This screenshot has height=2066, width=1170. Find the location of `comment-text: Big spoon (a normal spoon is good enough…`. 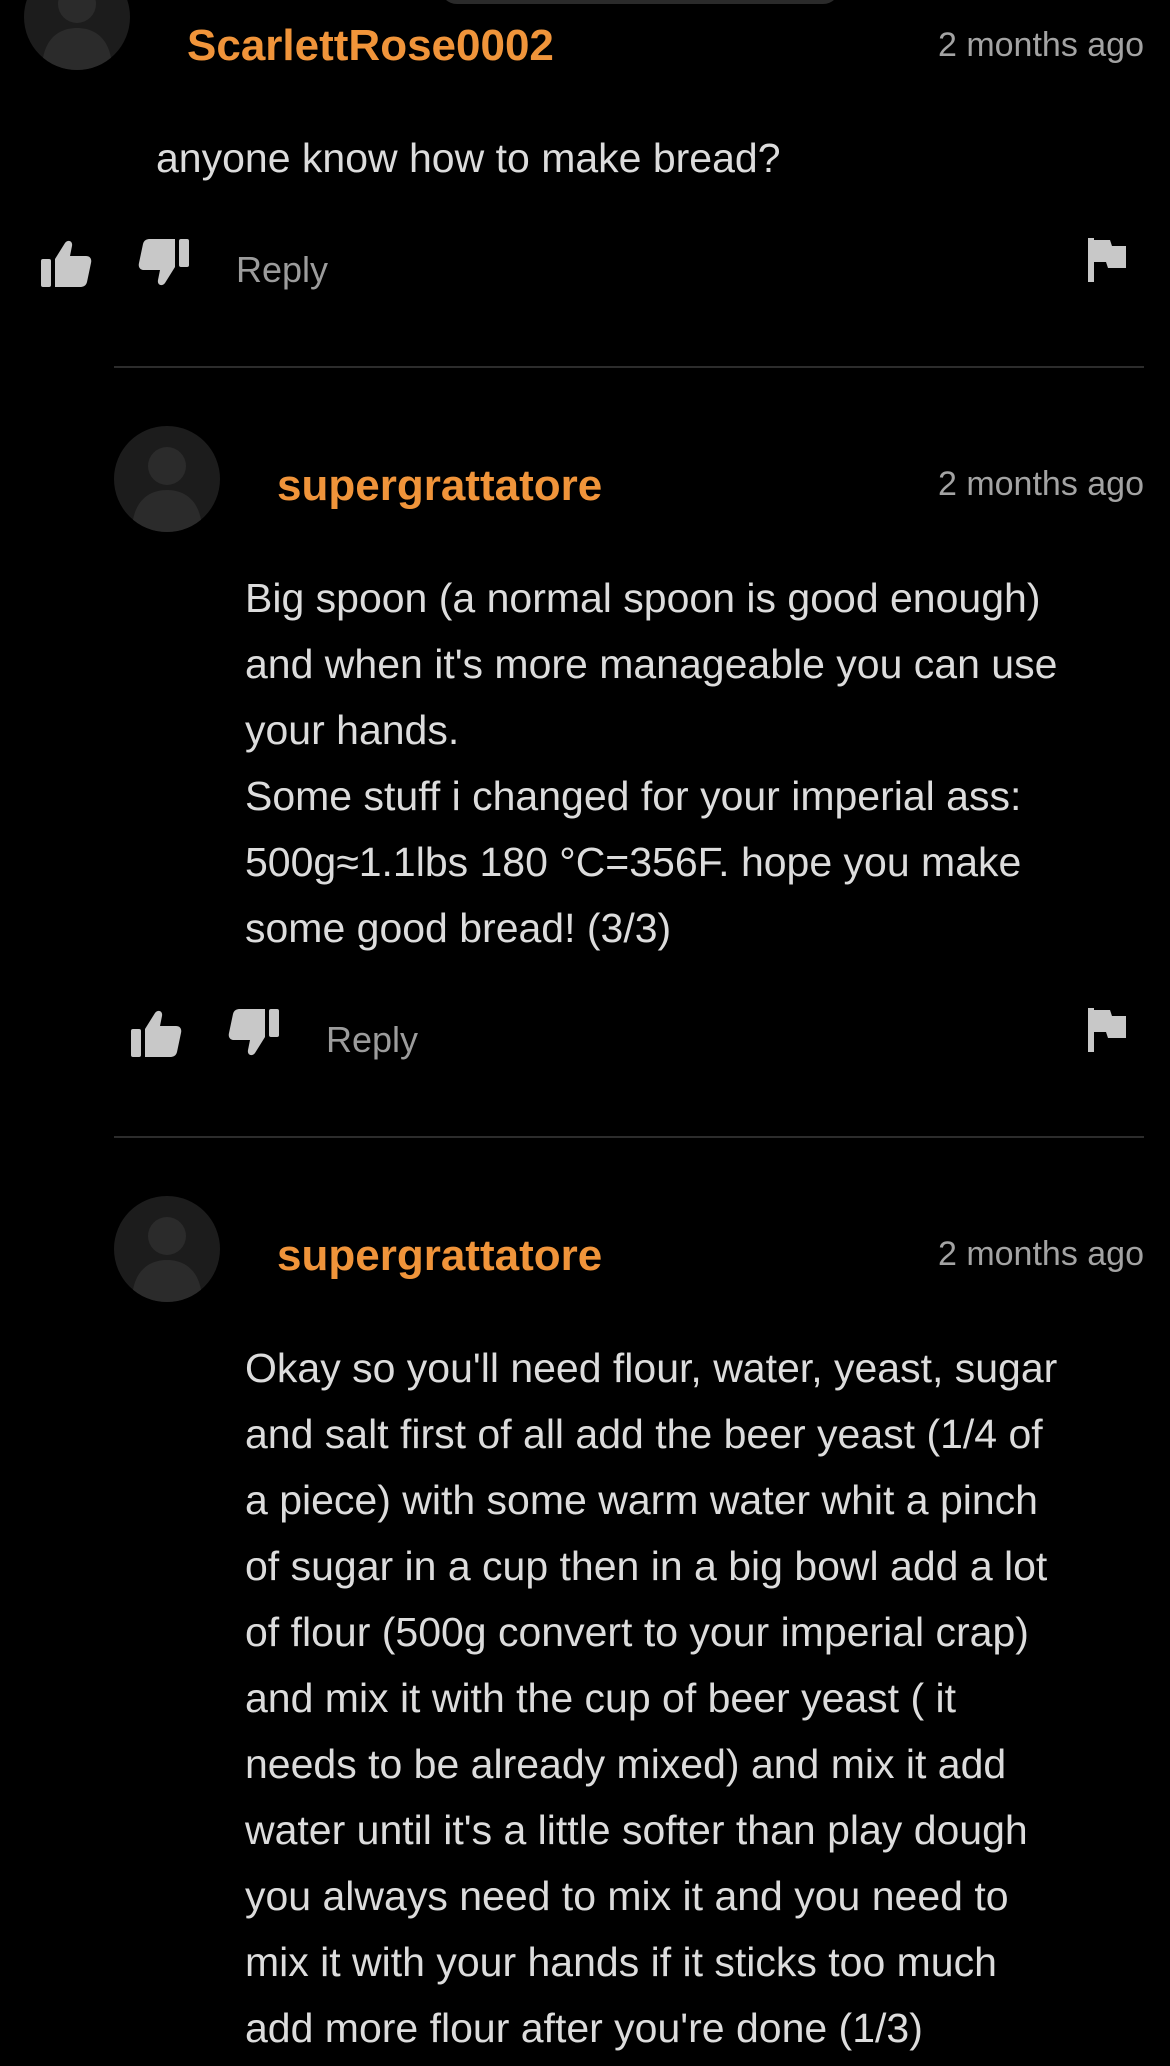

comment-text: Big spoon (a normal spoon is good enough… is located at coordinates (651, 763).